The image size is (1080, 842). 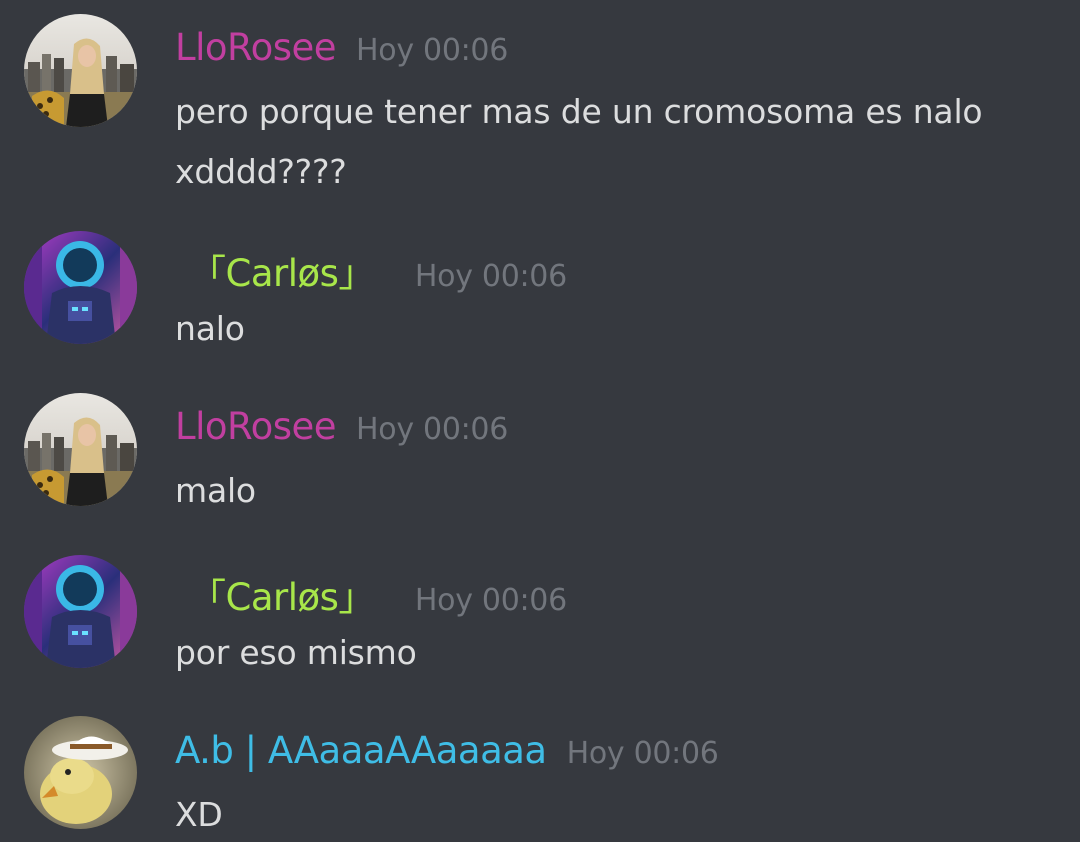 I want to click on username: A.b | AAaaaAAaaaaa, so click(x=361, y=750).